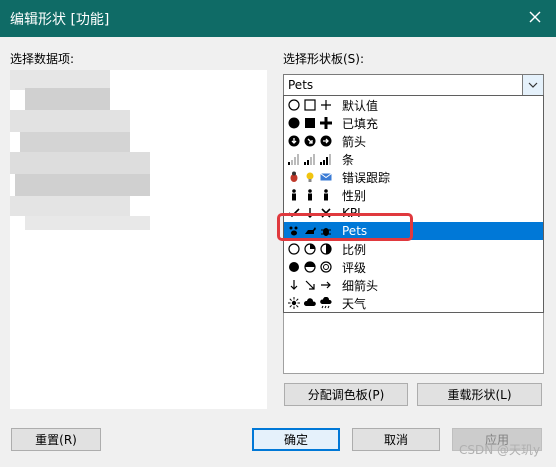 Image resolution: width=556 pixels, height=467 pixels. What do you see at coordinates (278, 18) in the screenshot?
I see `title-bar: 编辑形状 [功能]` at bounding box center [278, 18].